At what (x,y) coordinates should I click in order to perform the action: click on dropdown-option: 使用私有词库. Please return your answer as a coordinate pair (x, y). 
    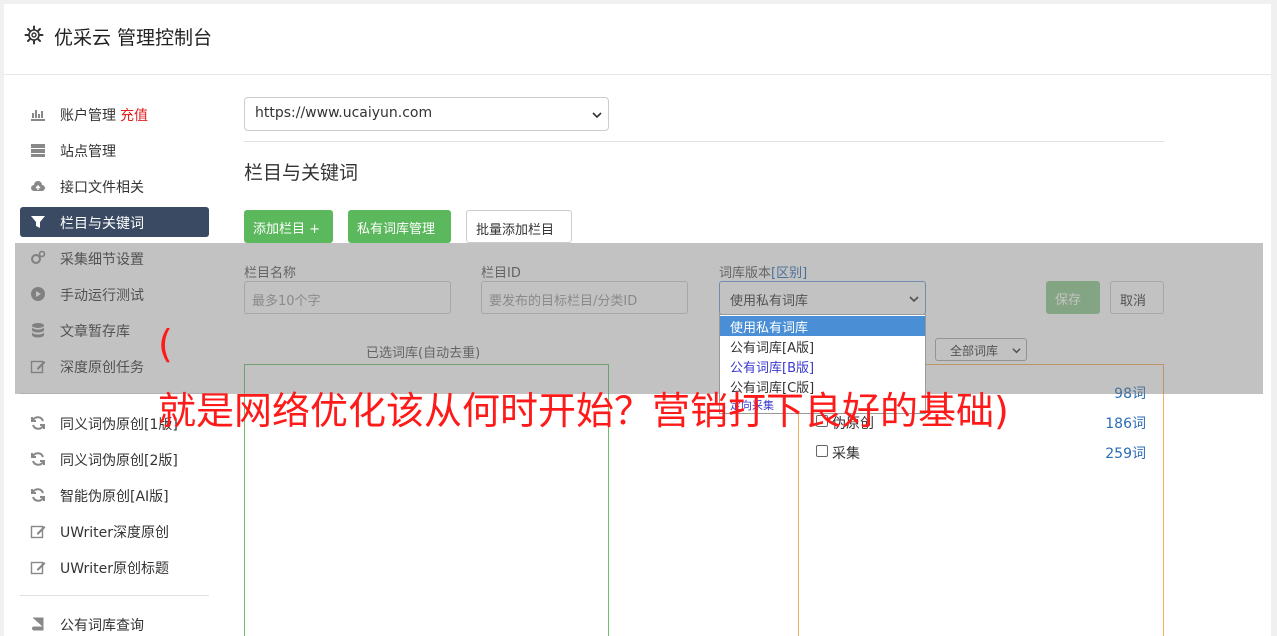
    Looking at the image, I should click on (822, 326).